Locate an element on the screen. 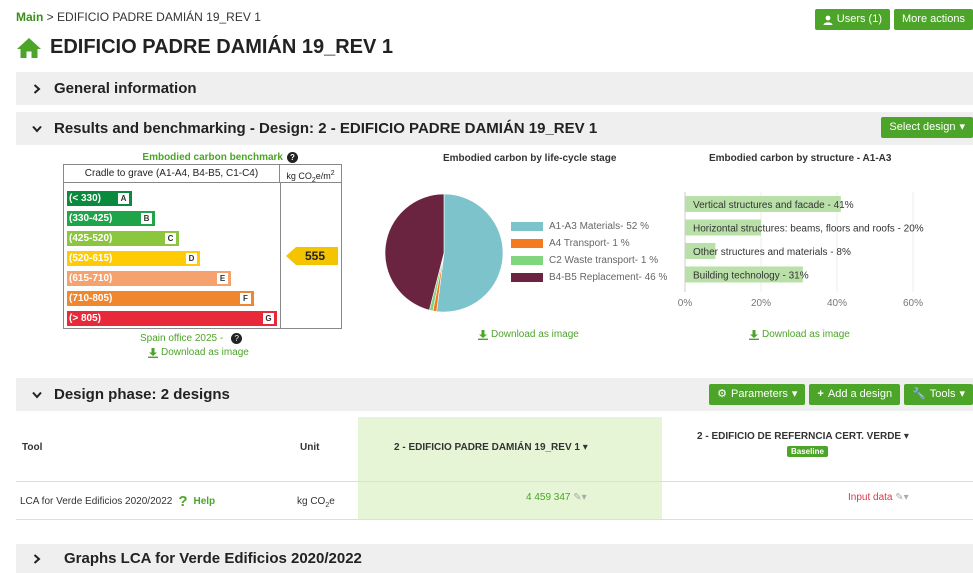 This screenshot has width=973, height=573. download-icon is located at coordinates (483, 334).